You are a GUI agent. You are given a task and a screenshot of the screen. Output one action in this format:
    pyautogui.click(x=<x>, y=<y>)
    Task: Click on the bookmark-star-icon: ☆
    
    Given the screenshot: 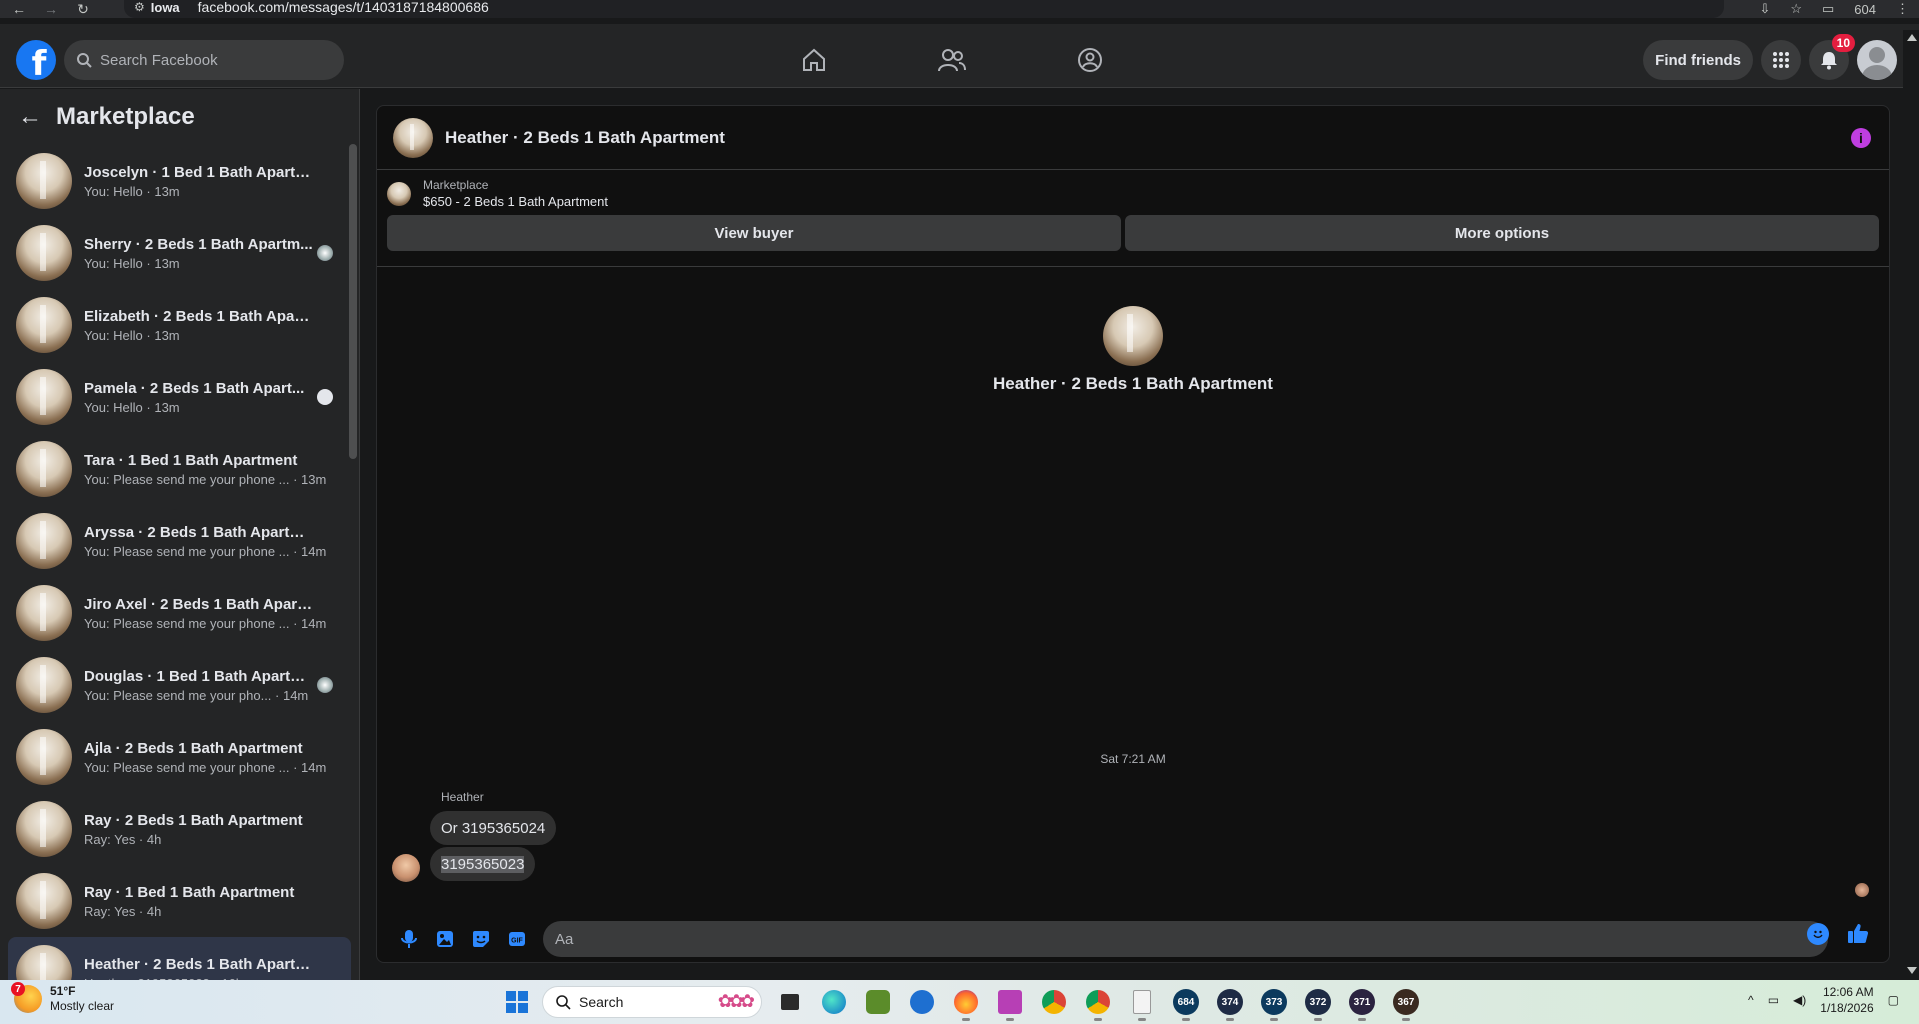 What is the action you would take?
    pyautogui.click(x=1796, y=9)
    